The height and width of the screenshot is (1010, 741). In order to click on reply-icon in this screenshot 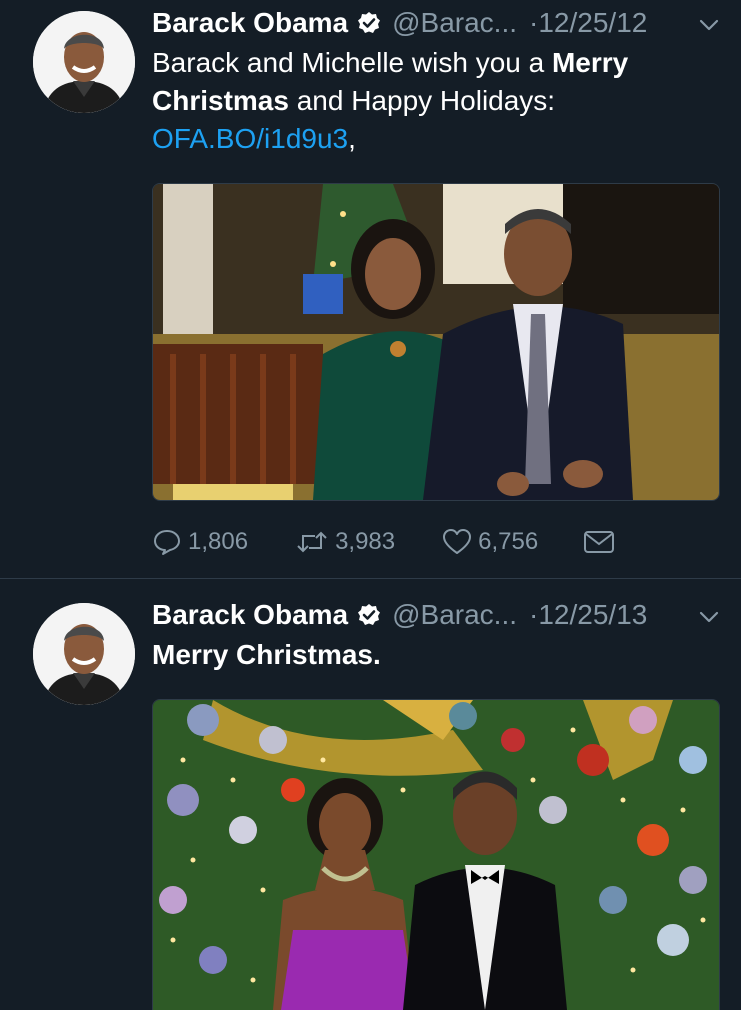, I will do `click(167, 542)`.